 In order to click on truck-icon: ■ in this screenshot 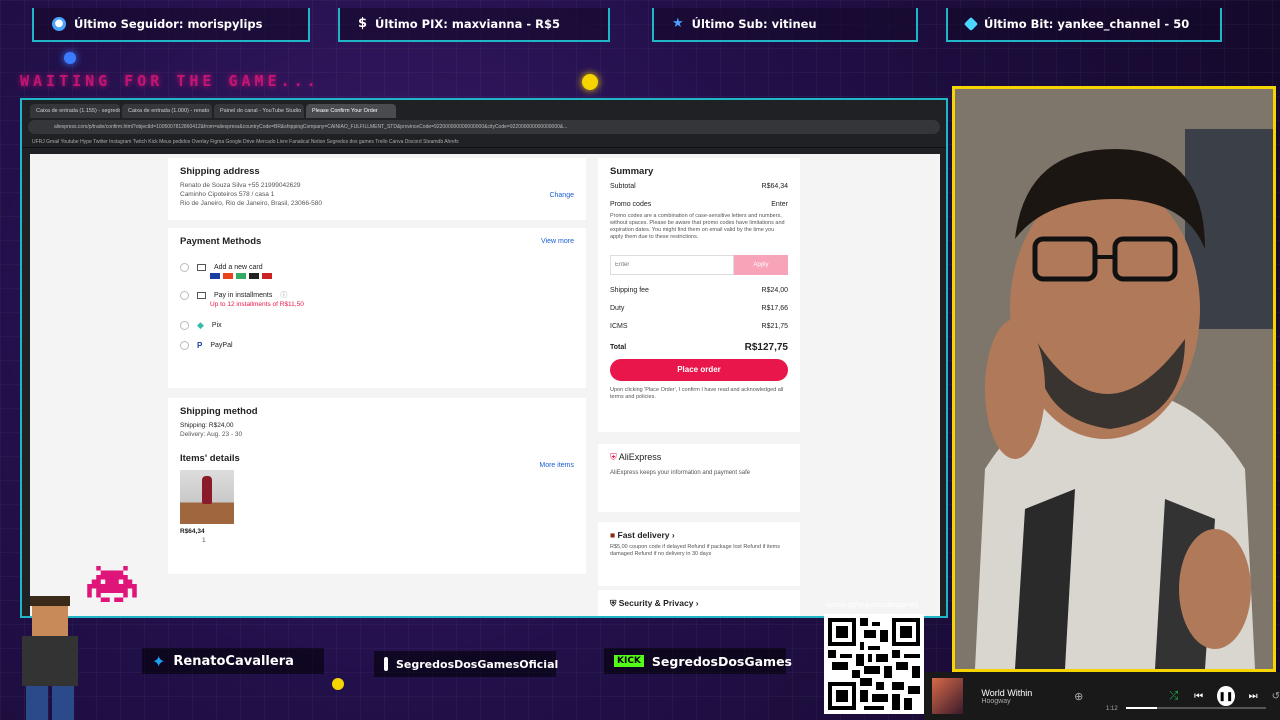, I will do `click(613, 535)`.